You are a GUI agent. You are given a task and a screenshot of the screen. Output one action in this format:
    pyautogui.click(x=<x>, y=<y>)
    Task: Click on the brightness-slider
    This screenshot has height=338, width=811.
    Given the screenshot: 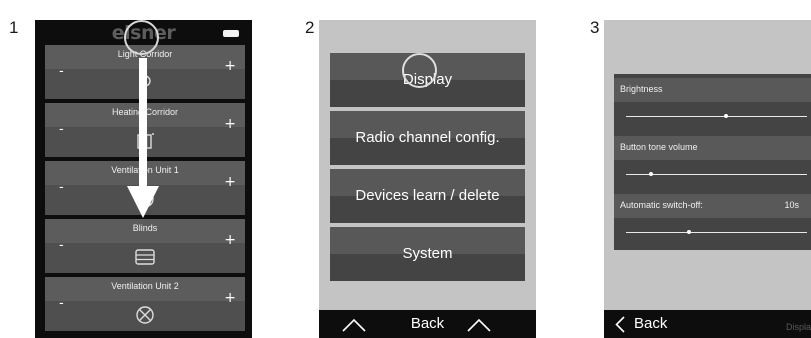 What is the action you would take?
    pyautogui.click(x=716, y=116)
    